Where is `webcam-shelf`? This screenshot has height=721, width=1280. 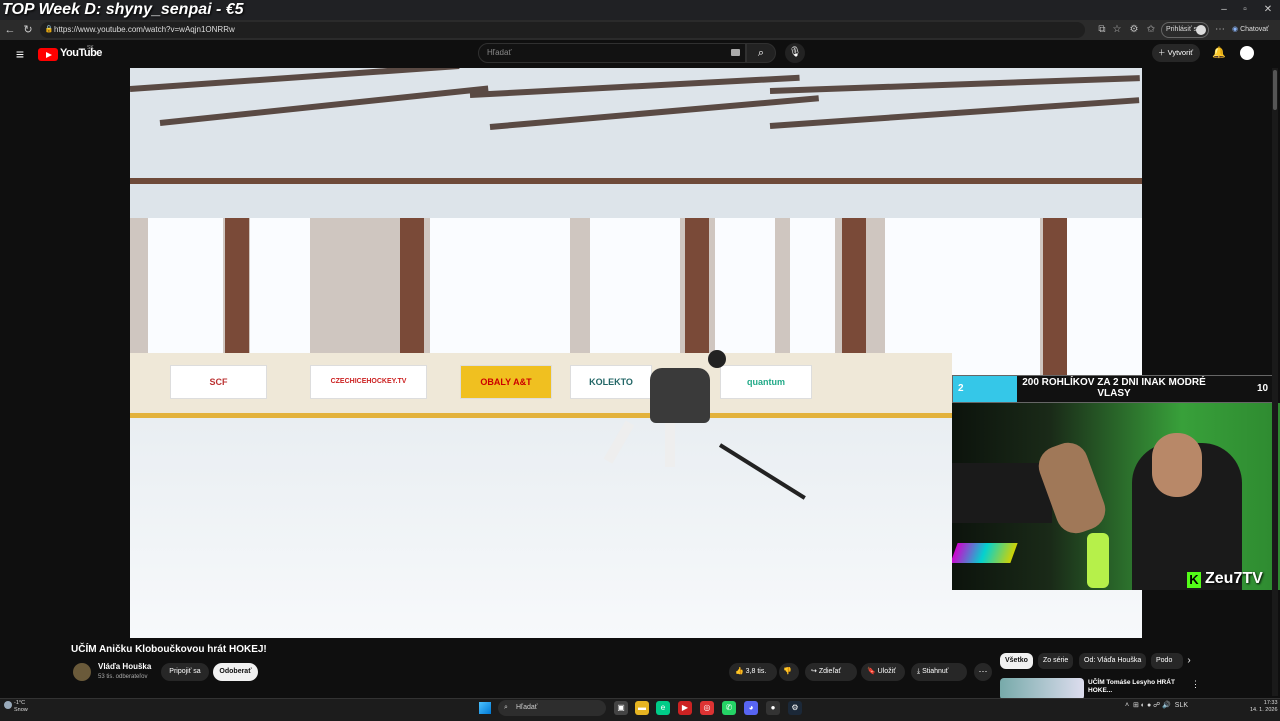 webcam-shelf is located at coordinates (1002, 493).